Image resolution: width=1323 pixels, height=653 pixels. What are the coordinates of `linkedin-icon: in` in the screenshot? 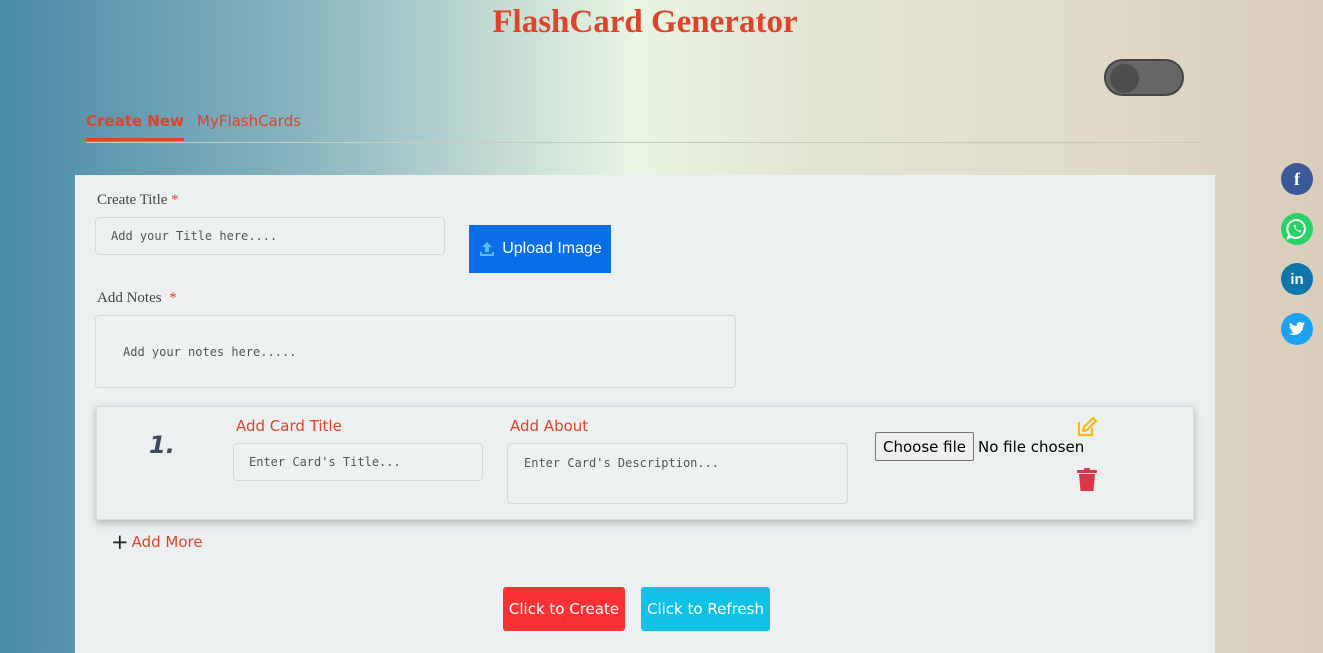 It's located at (1297, 279).